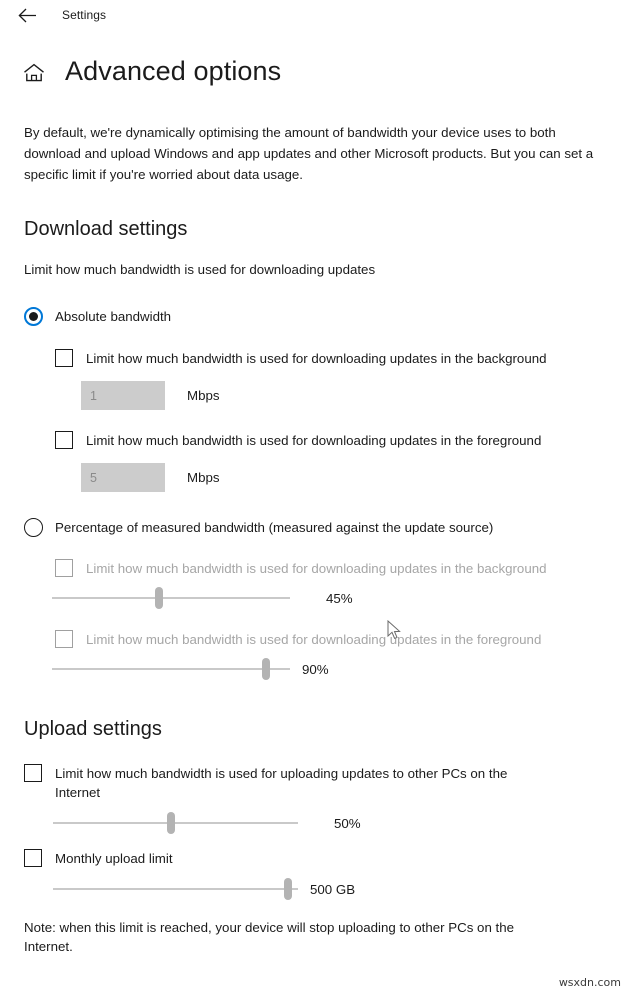 The width and height of the screenshot is (629, 996). Describe the element at coordinates (106, 229) in the screenshot. I see `download-settings-heading: Download settings` at that location.